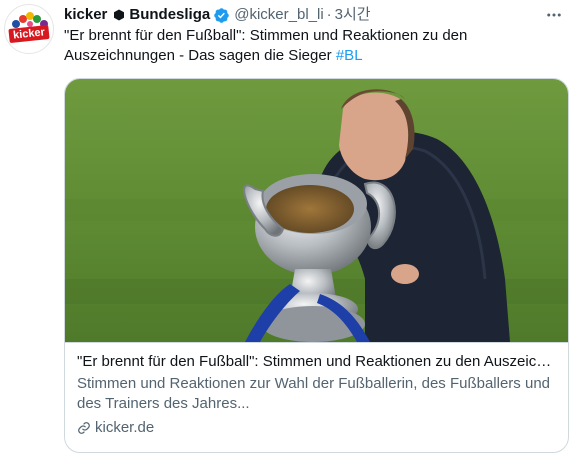 The image size is (576, 461). I want to click on tweet-header: kicker Bundesliga @kicker_bl_li · 3시간, so click(217, 15).